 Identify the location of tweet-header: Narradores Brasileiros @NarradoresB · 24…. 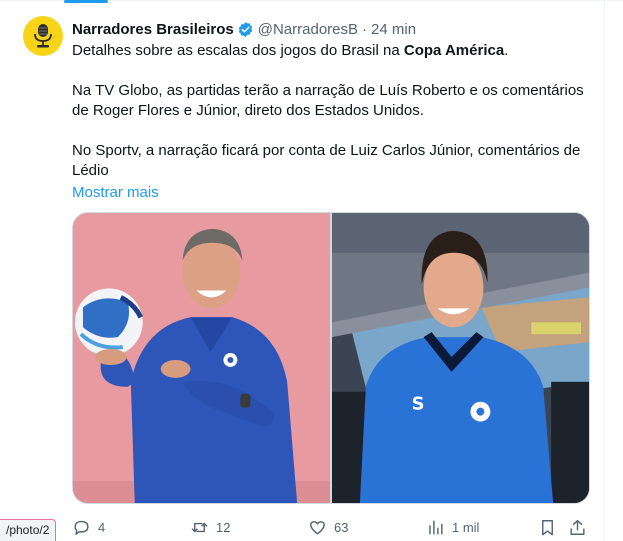
(244, 29).